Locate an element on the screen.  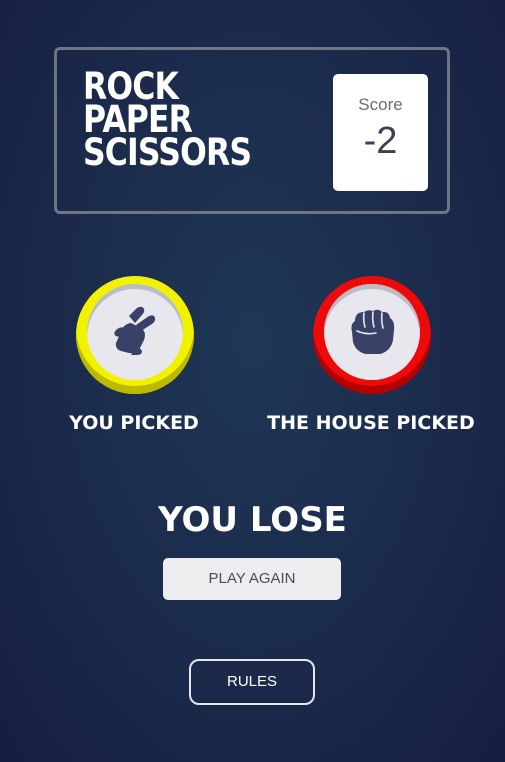
player-pick-inner is located at coordinates (135, 332).